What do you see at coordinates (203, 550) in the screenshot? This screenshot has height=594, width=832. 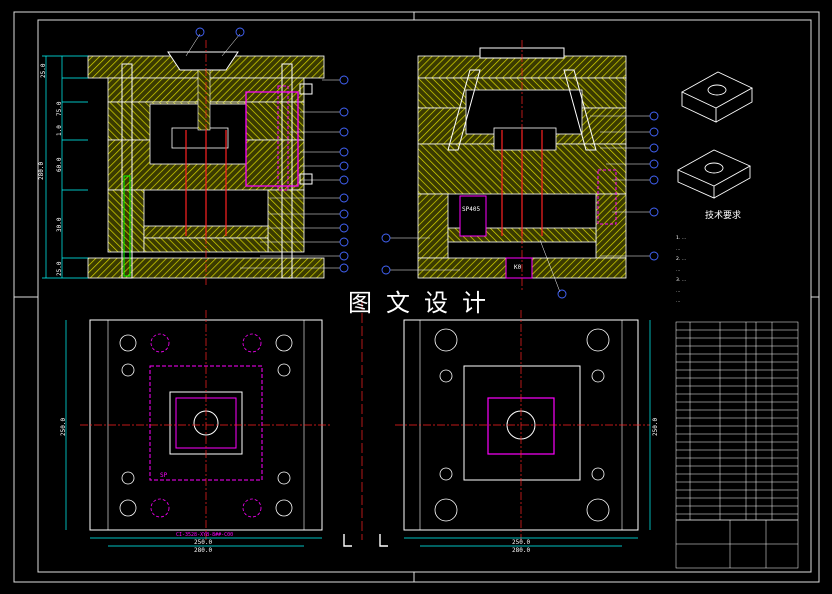 I see `dim-bl-280: 280.0` at bounding box center [203, 550].